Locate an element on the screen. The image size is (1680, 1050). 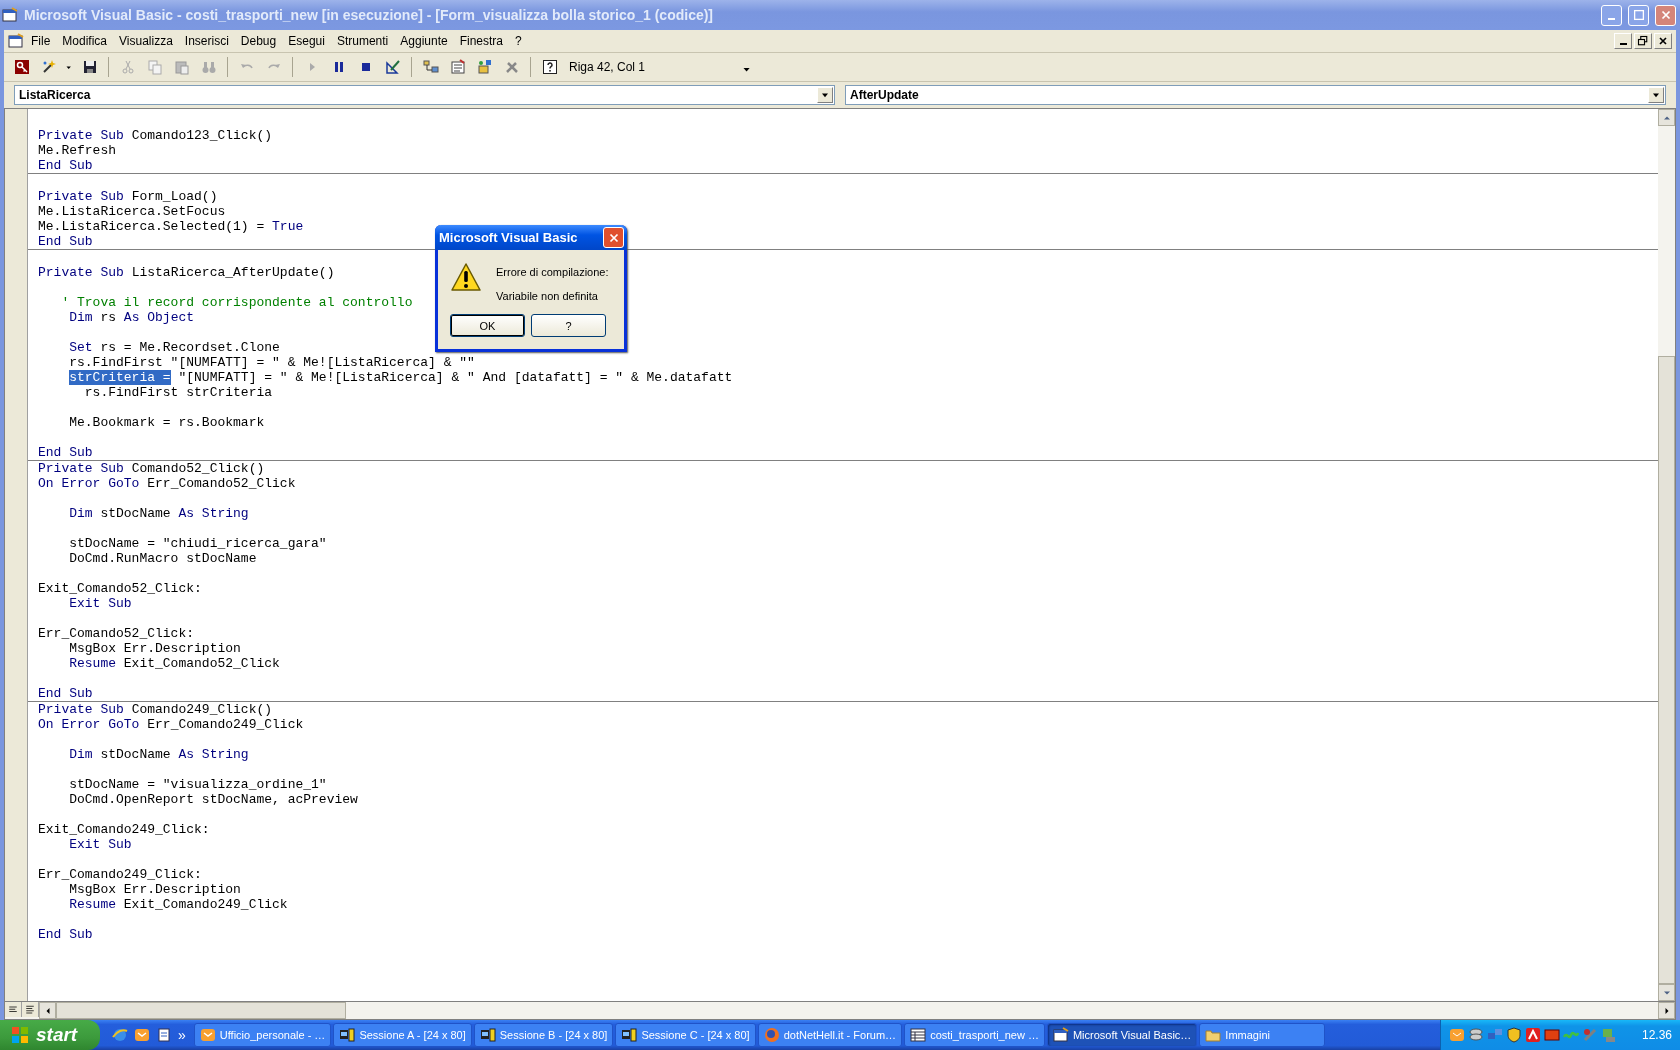
vertical-scrollbar is located at coordinates (1666, 555).